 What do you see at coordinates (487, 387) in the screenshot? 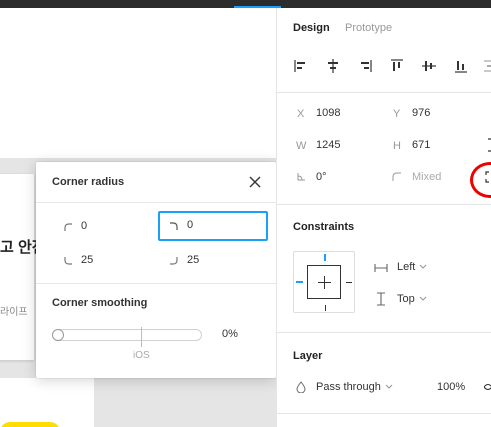
I see `visibility-eye-icon` at bounding box center [487, 387].